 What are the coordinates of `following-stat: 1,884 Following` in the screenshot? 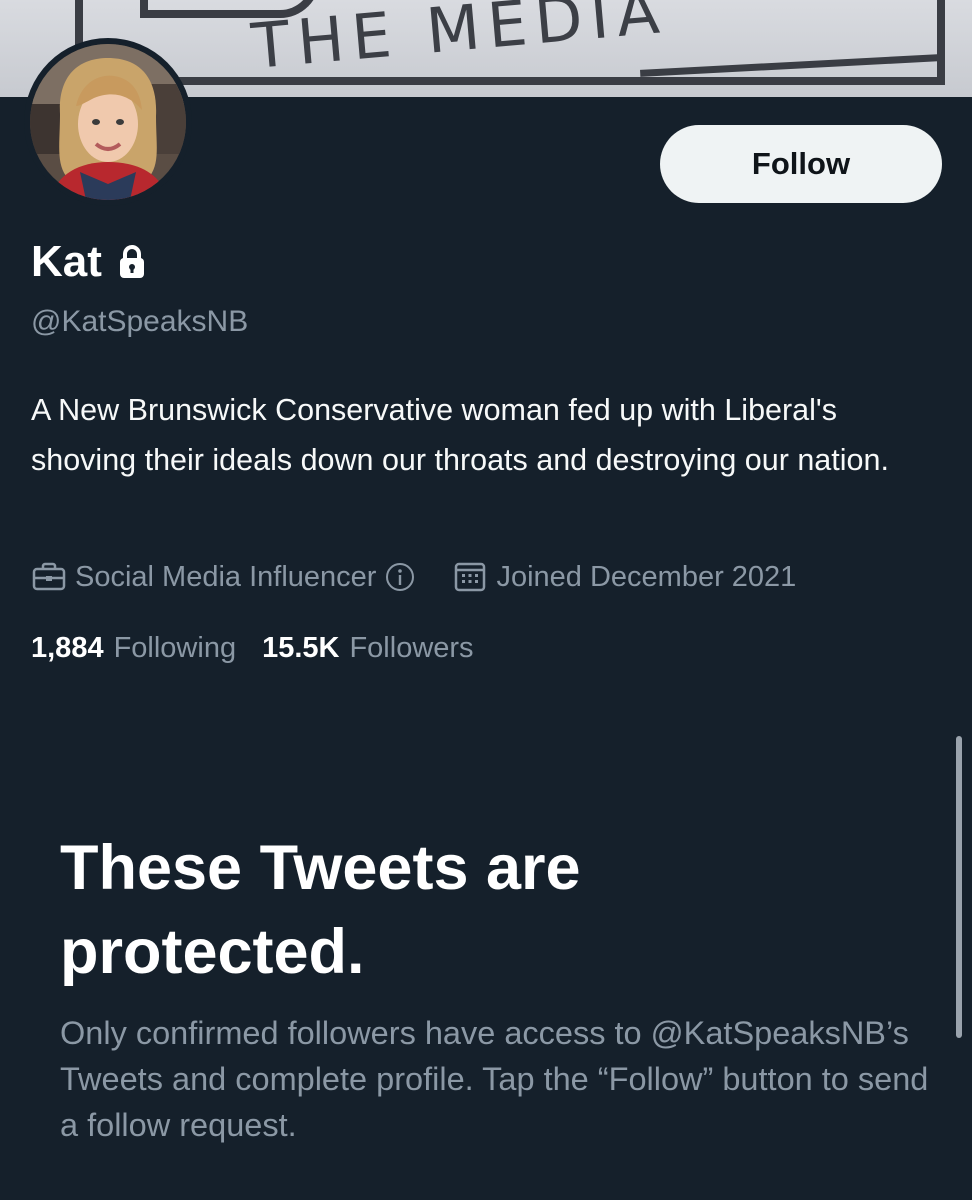 It's located at (133, 648).